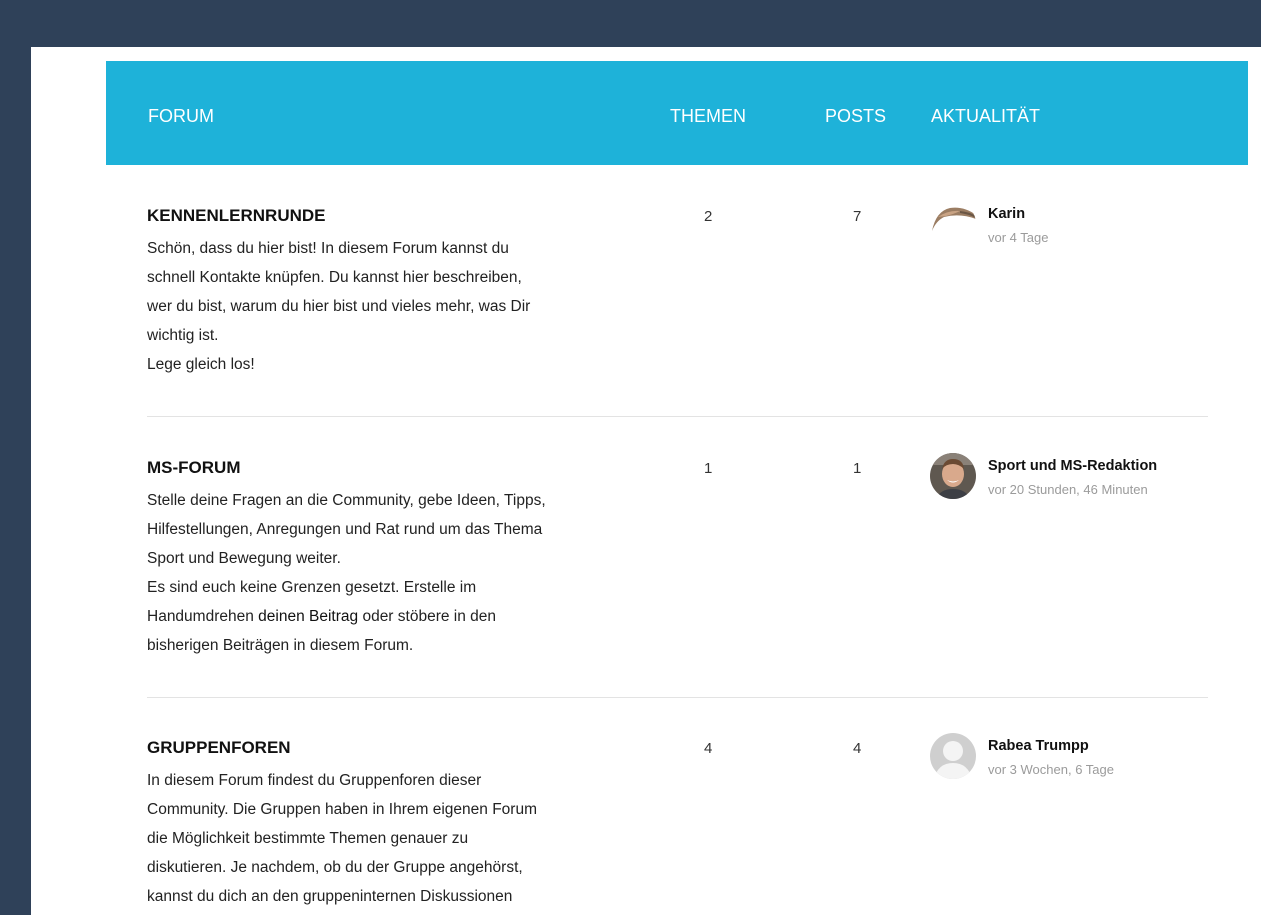 Image resolution: width=1261 pixels, height=915 pixels. I want to click on topics-count: 2, so click(708, 216).